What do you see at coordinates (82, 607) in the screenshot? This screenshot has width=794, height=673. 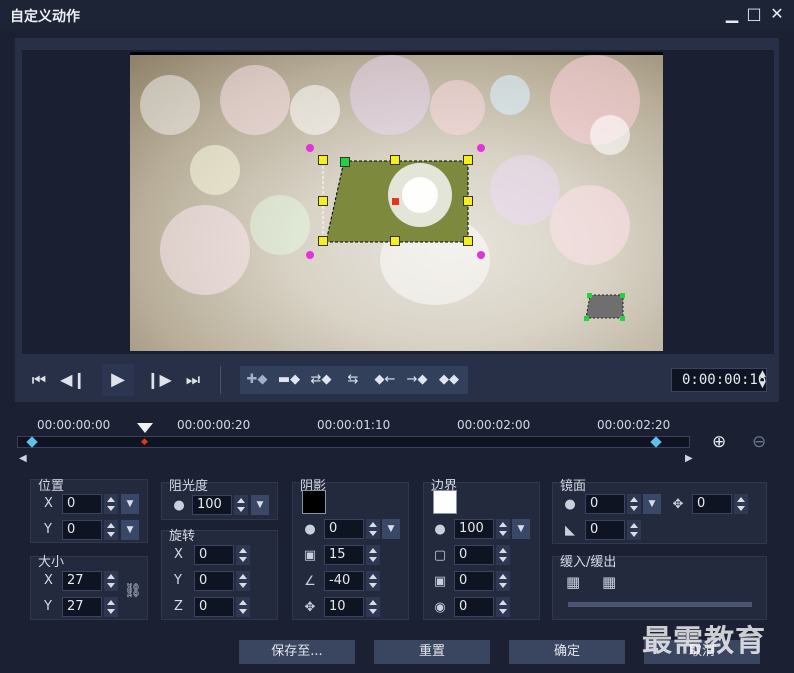 I see `size-y-input: 27` at bounding box center [82, 607].